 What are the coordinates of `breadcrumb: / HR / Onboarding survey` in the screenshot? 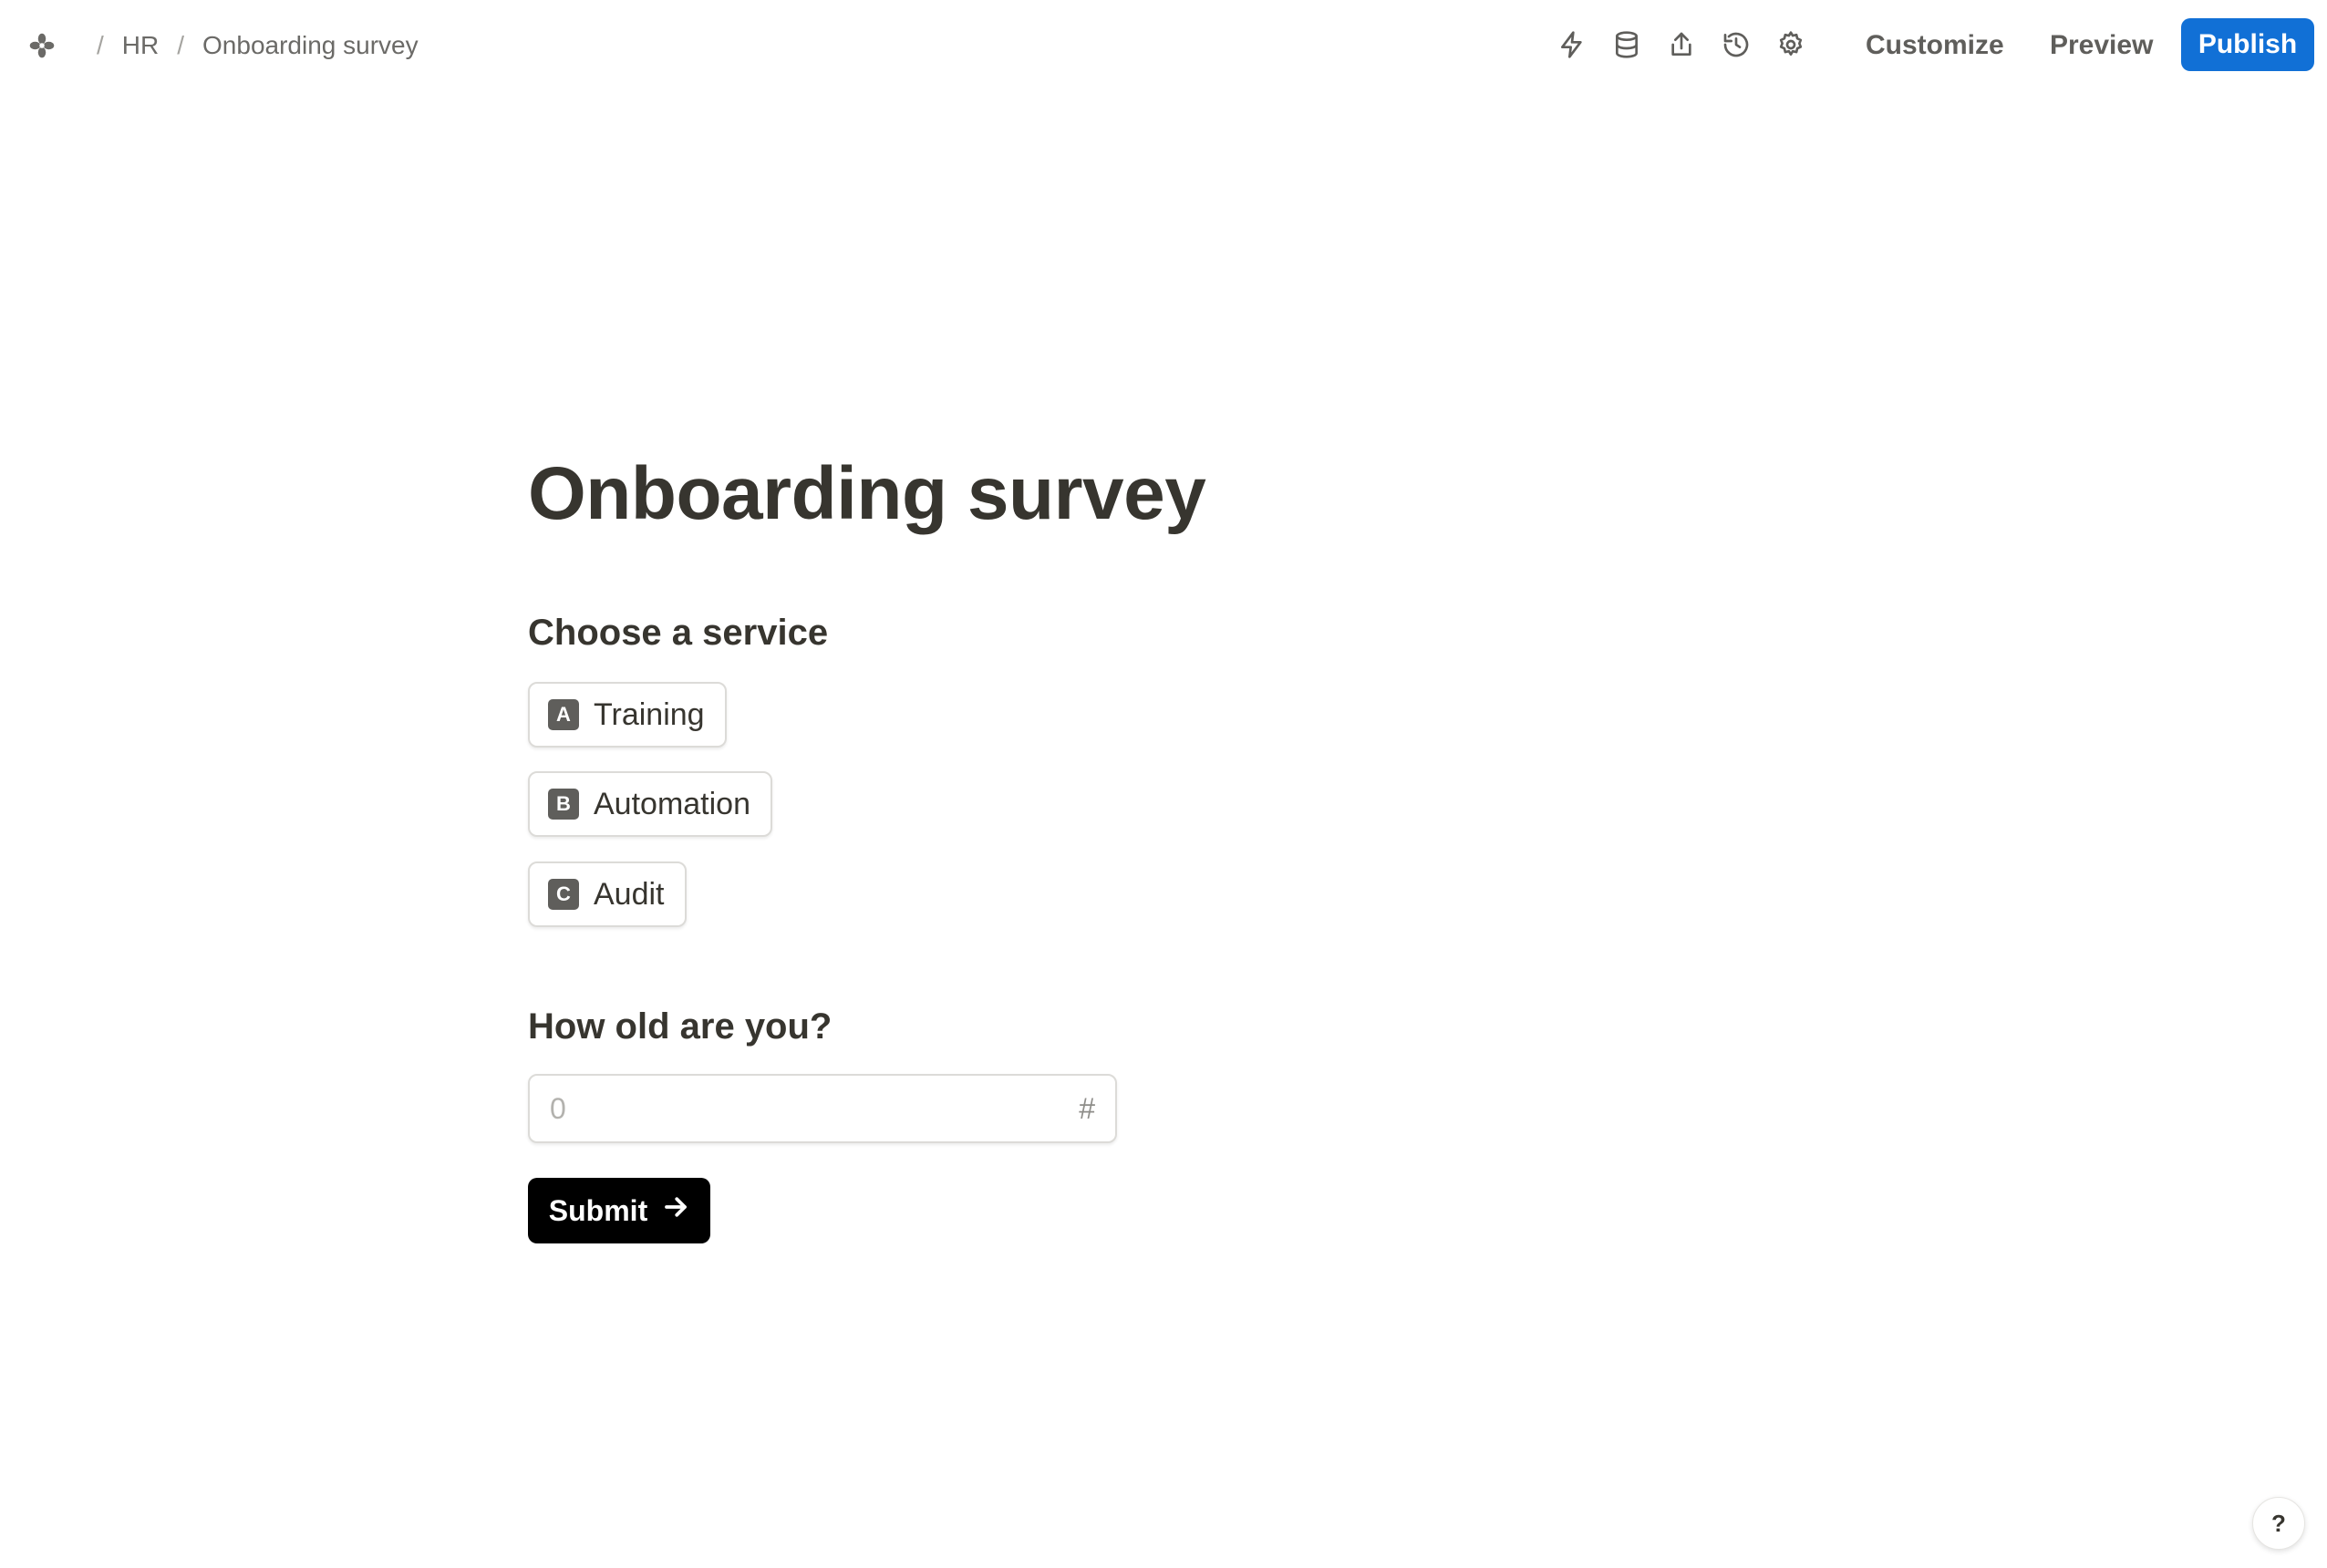 It's located at (222, 46).